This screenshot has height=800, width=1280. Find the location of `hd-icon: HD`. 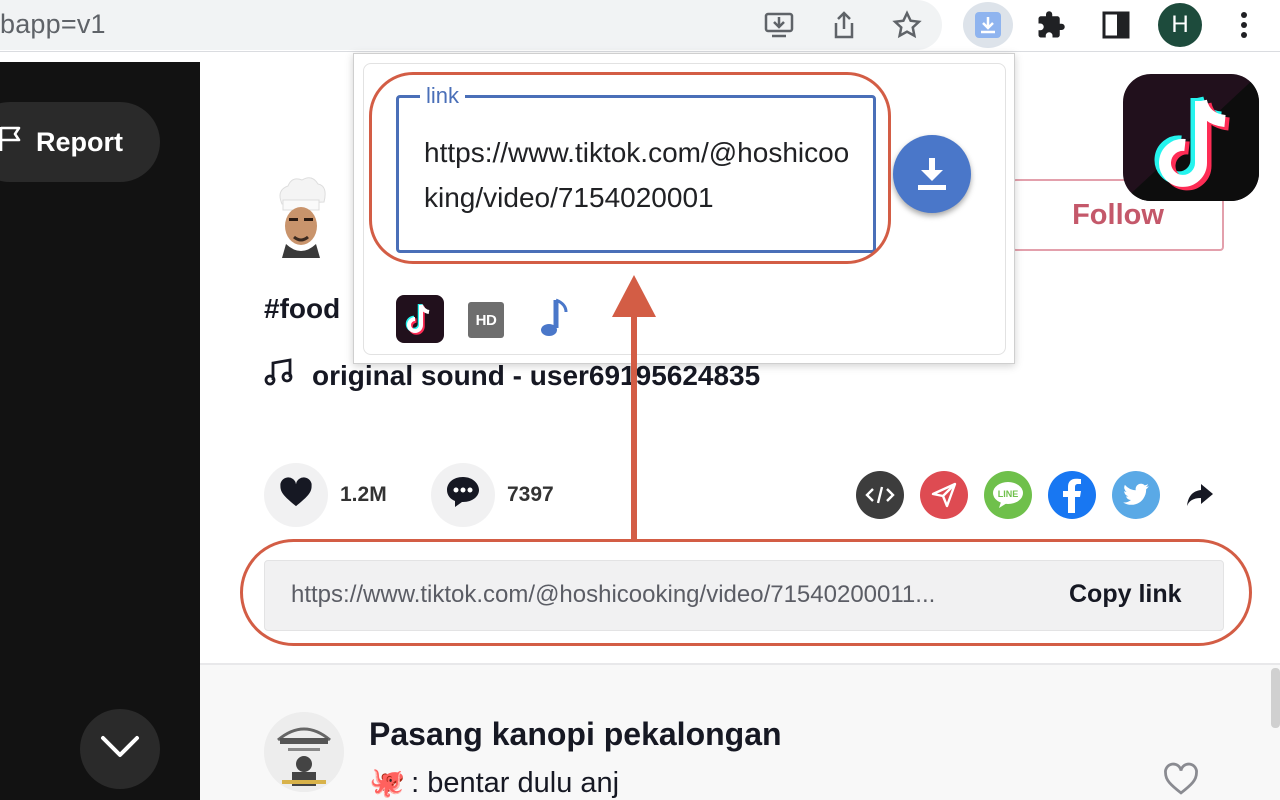

hd-icon: HD is located at coordinates (486, 320).